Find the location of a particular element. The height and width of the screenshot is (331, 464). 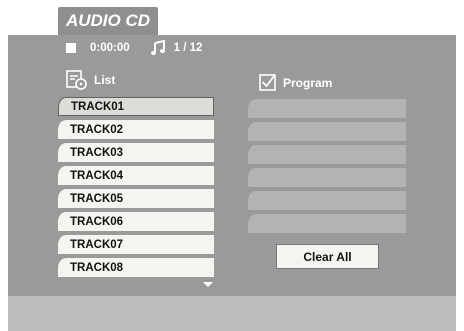

track-item-4: TRACK04 is located at coordinates (136, 175).